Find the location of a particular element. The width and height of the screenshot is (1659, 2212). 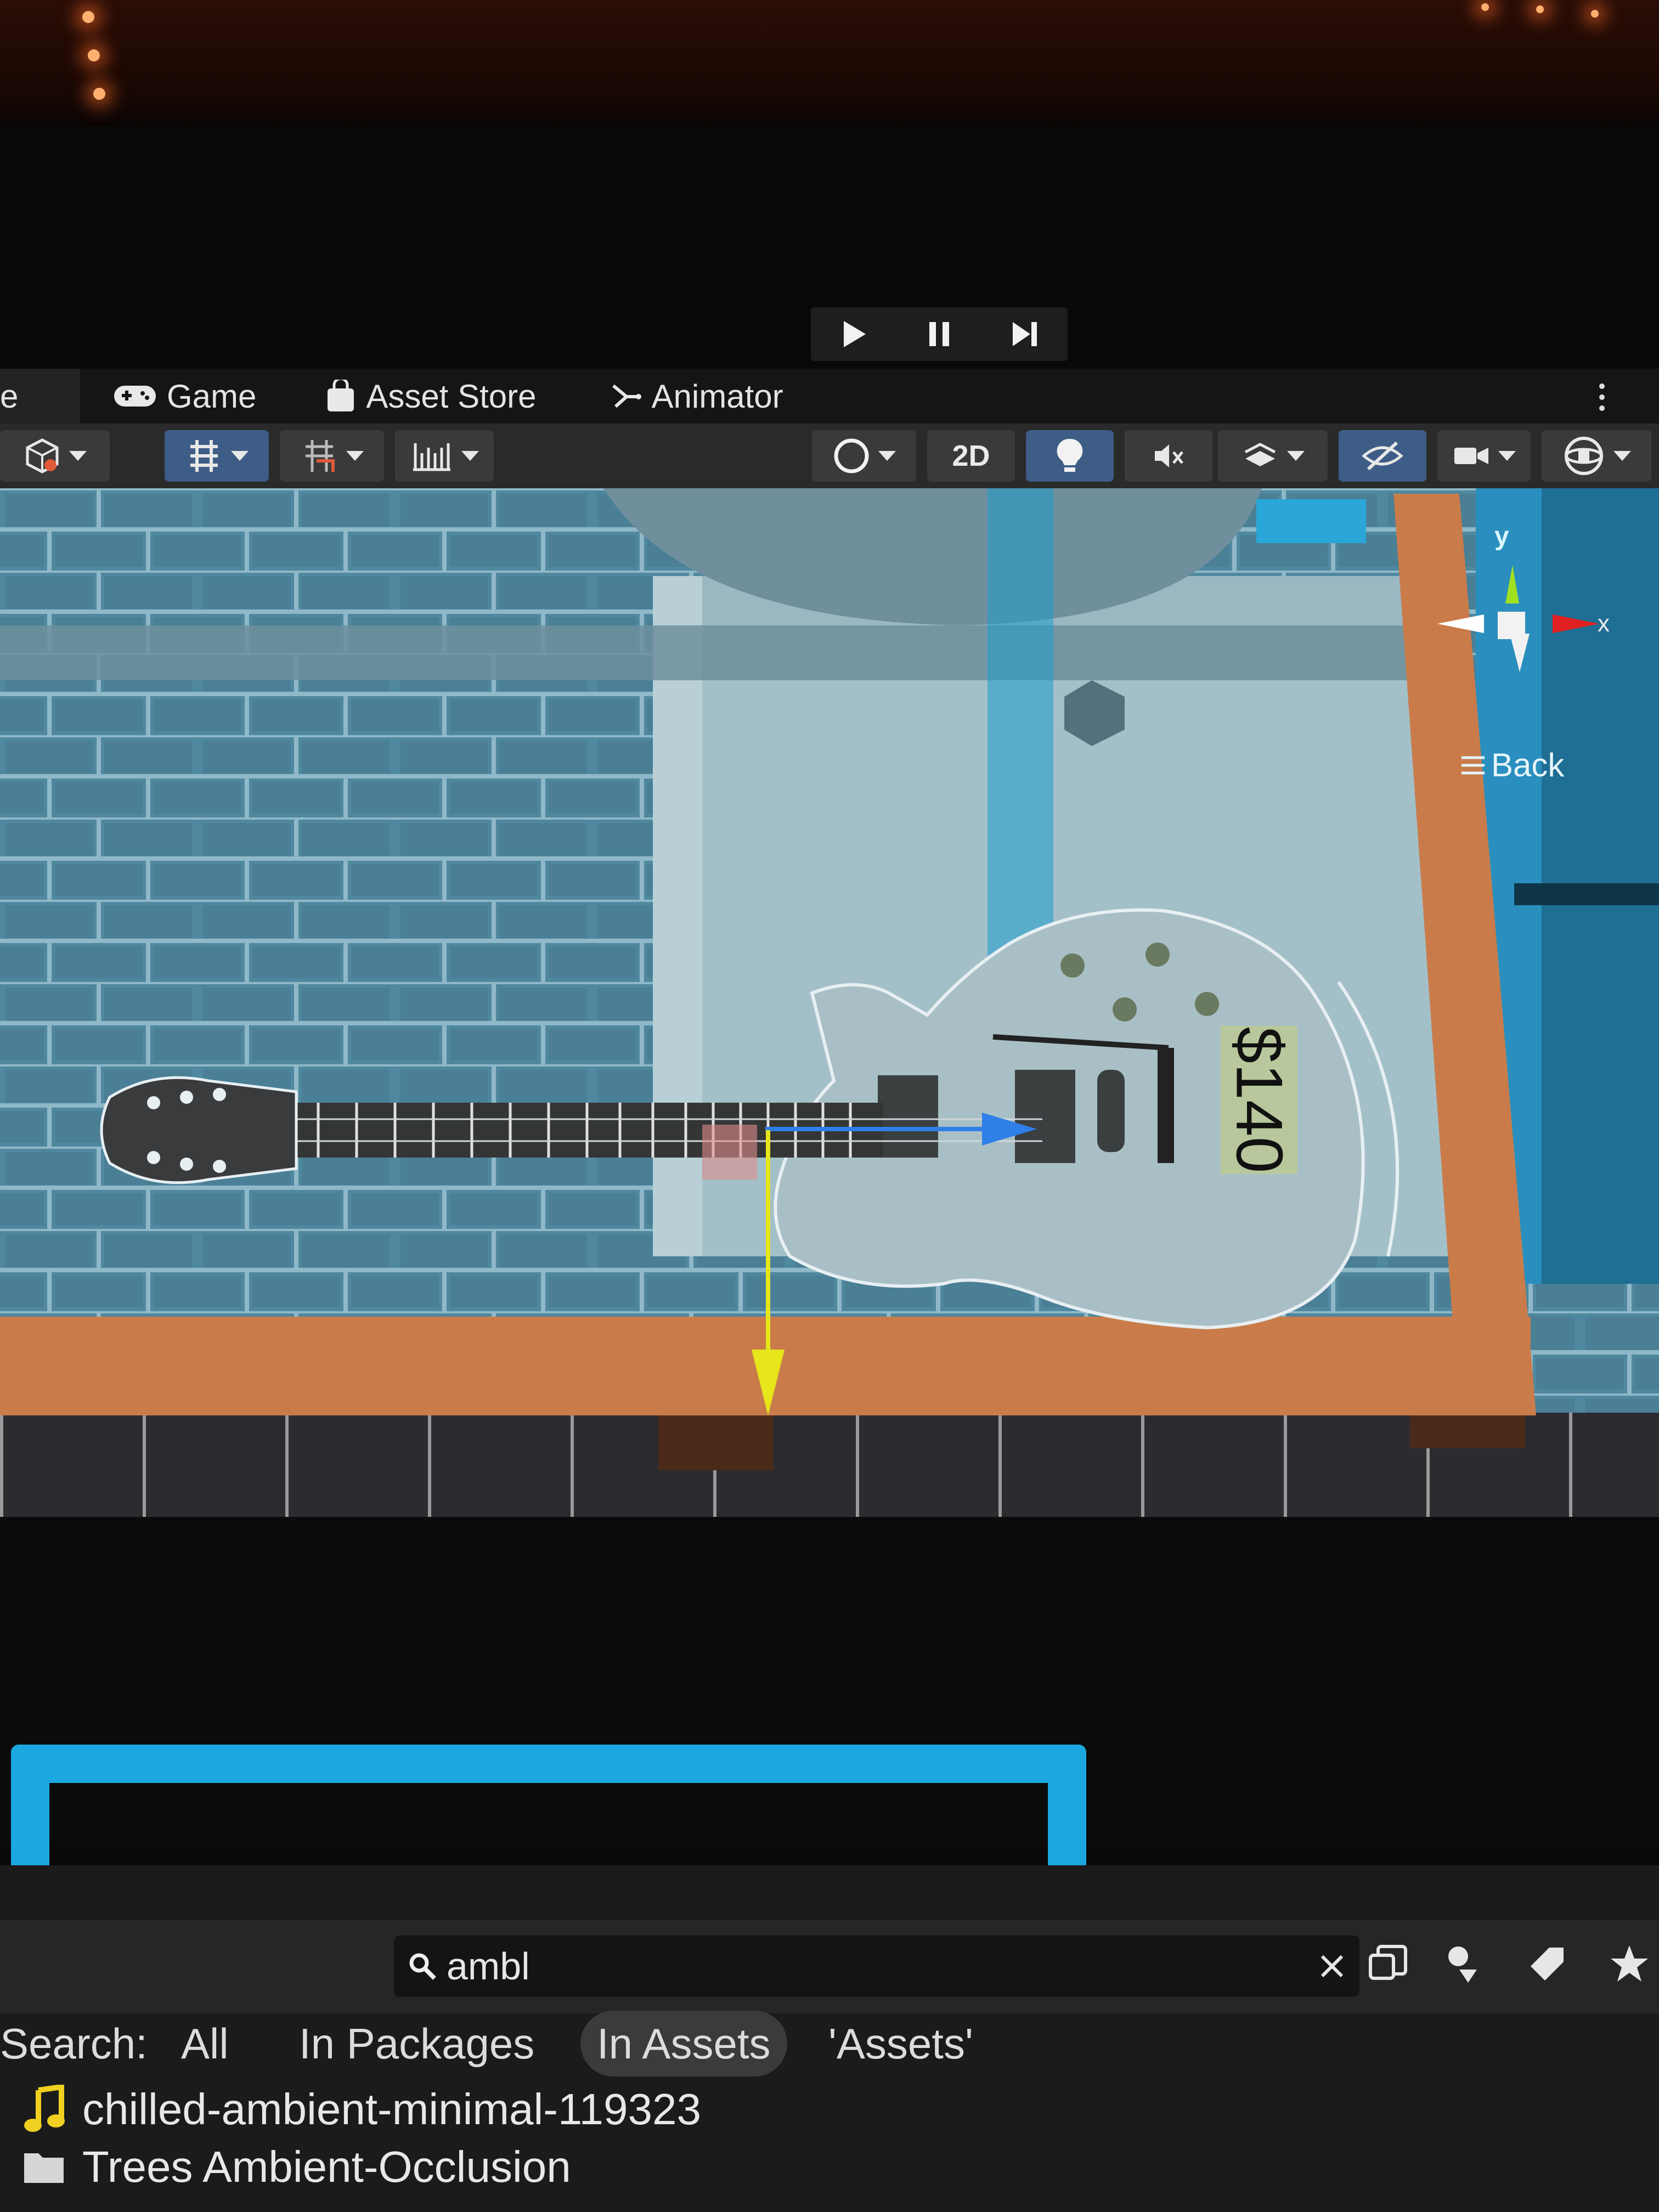

view-orientation-label: Back is located at coordinates (1511, 765).